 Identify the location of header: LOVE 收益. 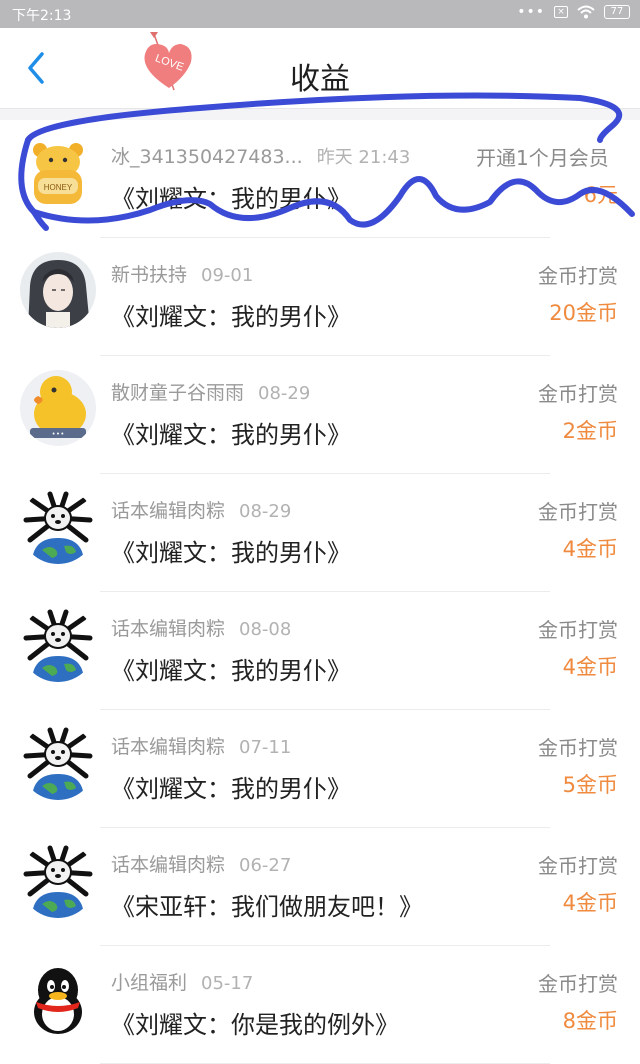
(320, 68).